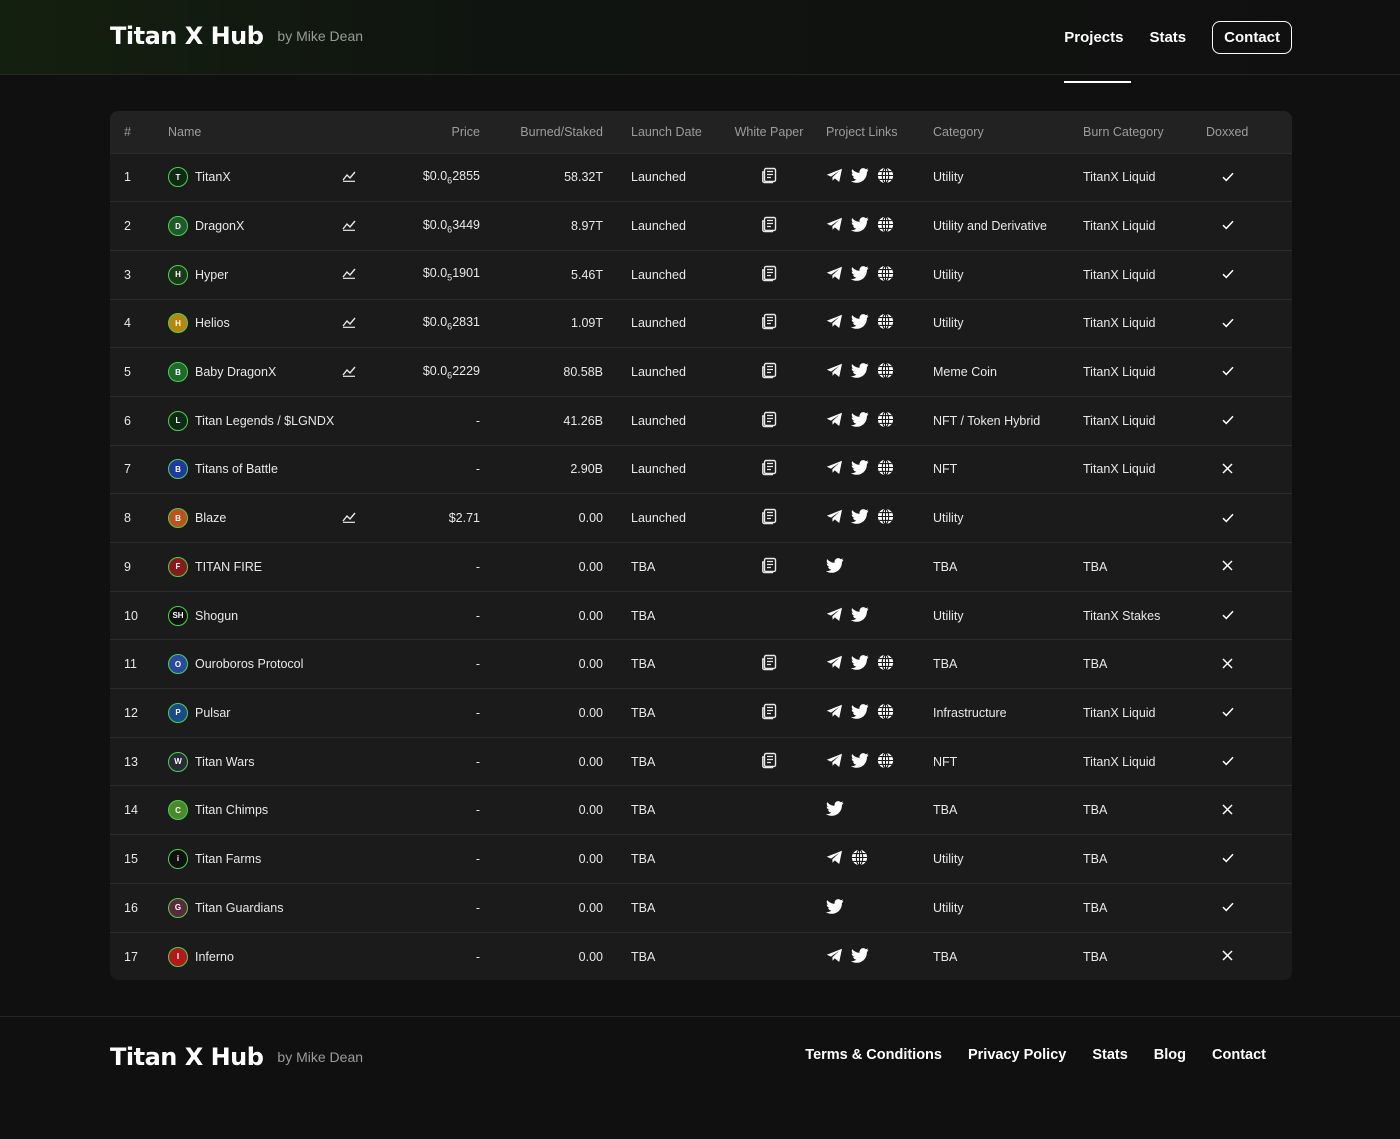 Image resolution: width=1400 pixels, height=1139 pixels. I want to click on project-name: Titan Farms, so click(277, 859).